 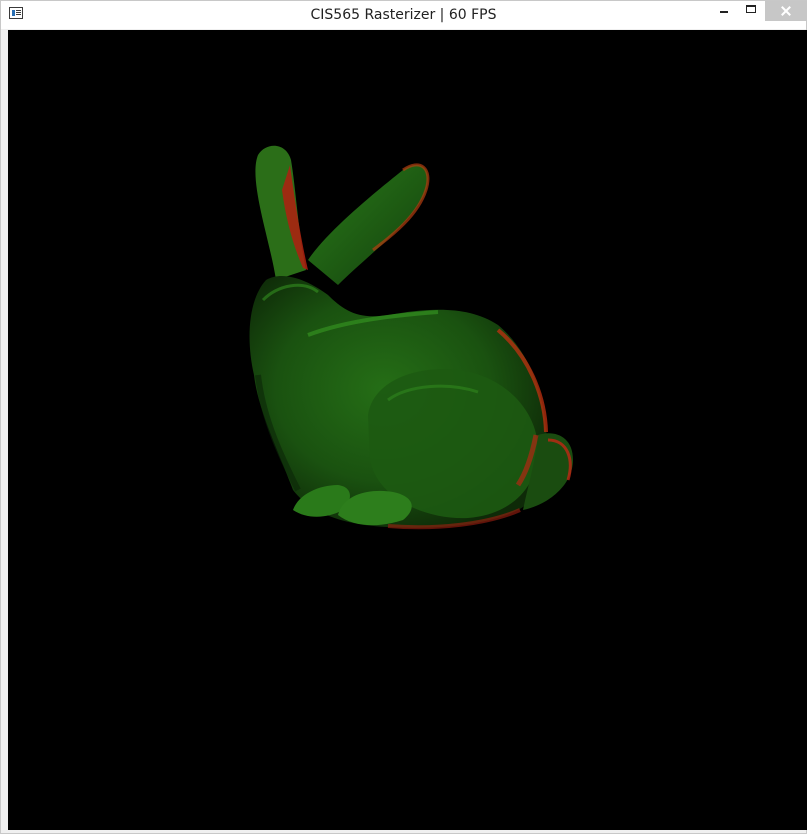 I want to click on maximize-button, so click(x=751, y=11).